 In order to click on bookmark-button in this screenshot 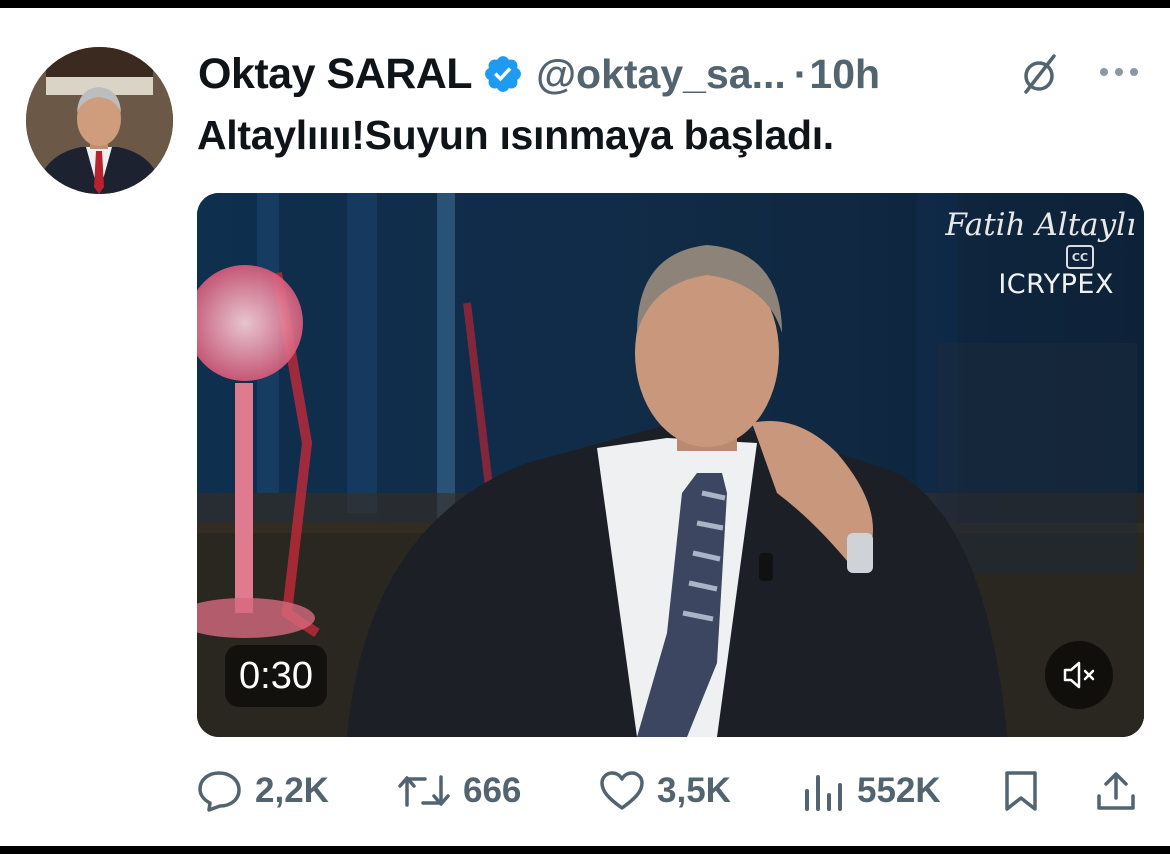, I will do `click(1021, 791)`.